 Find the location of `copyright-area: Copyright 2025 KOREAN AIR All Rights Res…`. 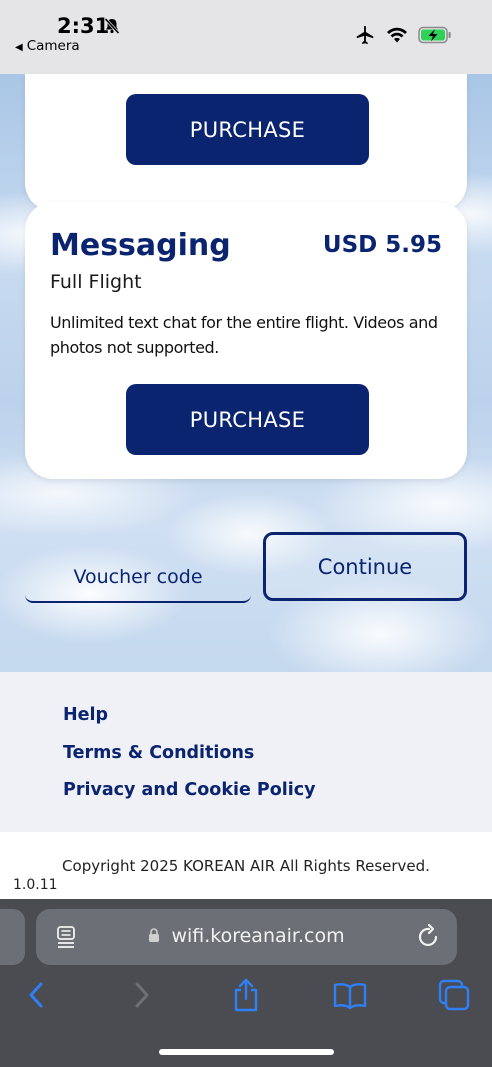

copyright-area: Copyright 2025 KOREAN AIR All Rights Res… is located at coordinates (246, 866).